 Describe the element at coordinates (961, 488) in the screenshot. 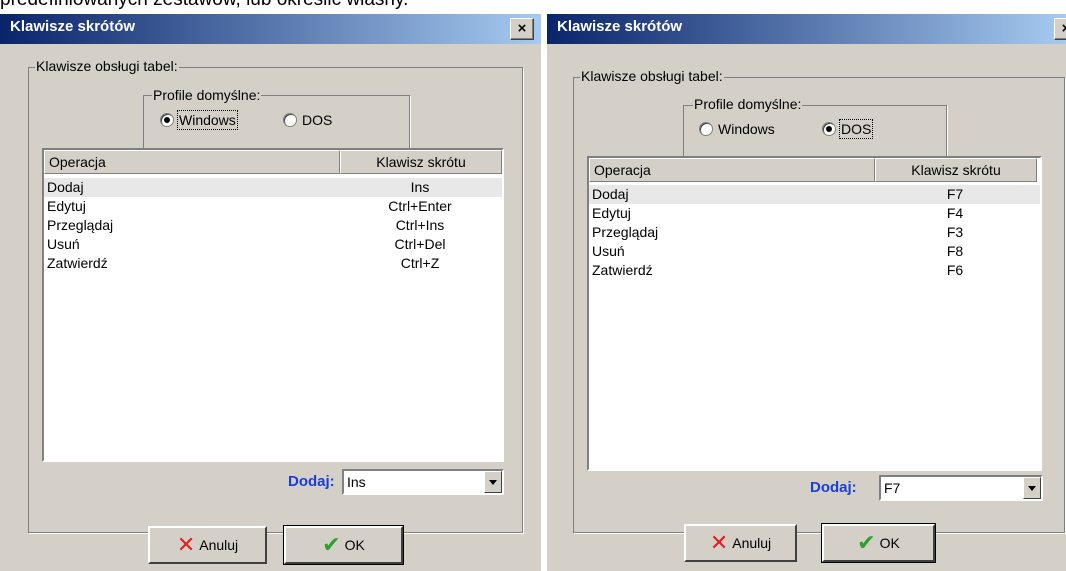

I see `dodaj-key-combo: F7` at that location.